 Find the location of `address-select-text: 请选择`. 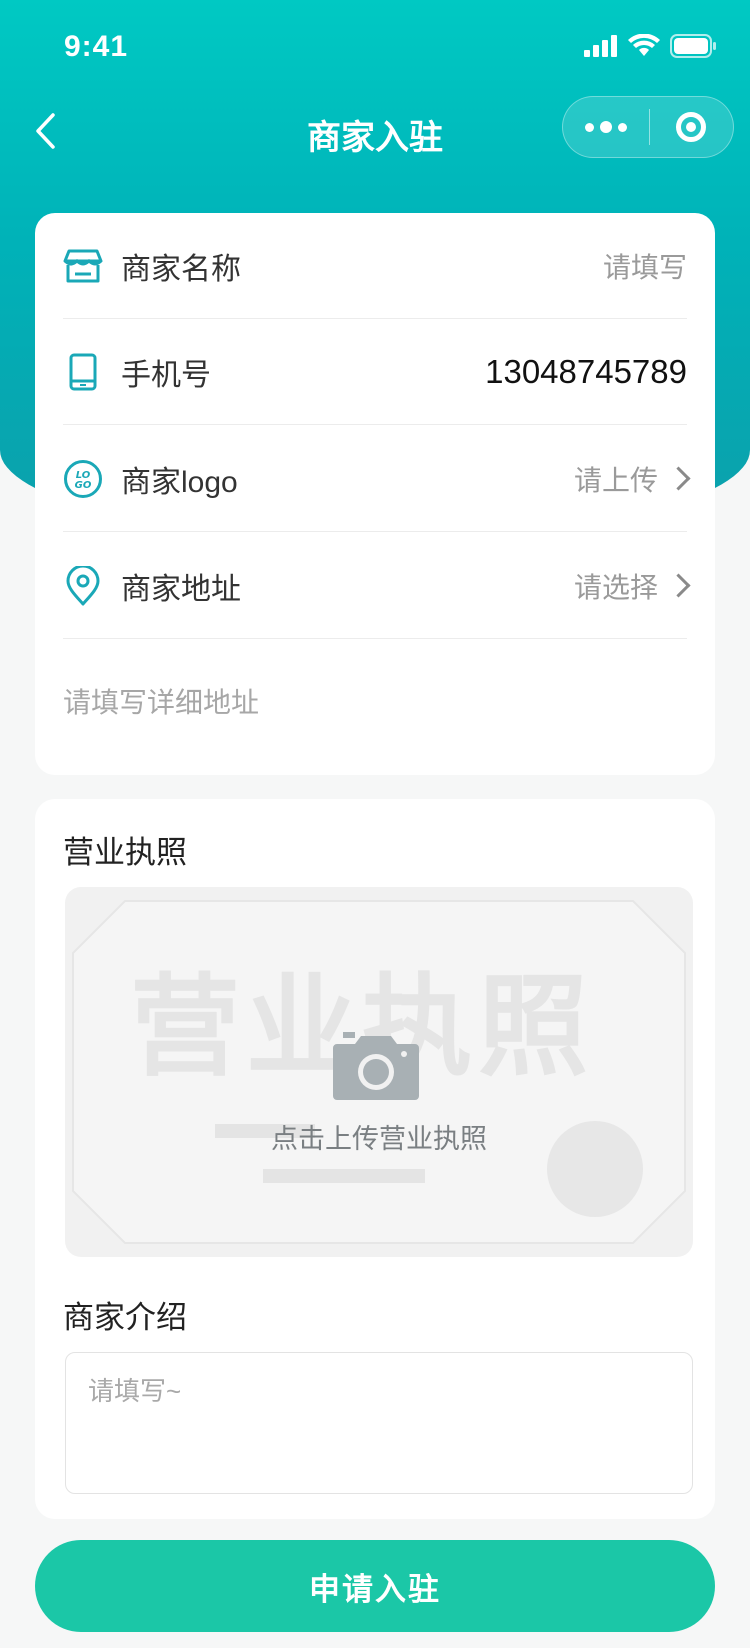

address-select-text: 请选择 is located at coordinates (615, 587).